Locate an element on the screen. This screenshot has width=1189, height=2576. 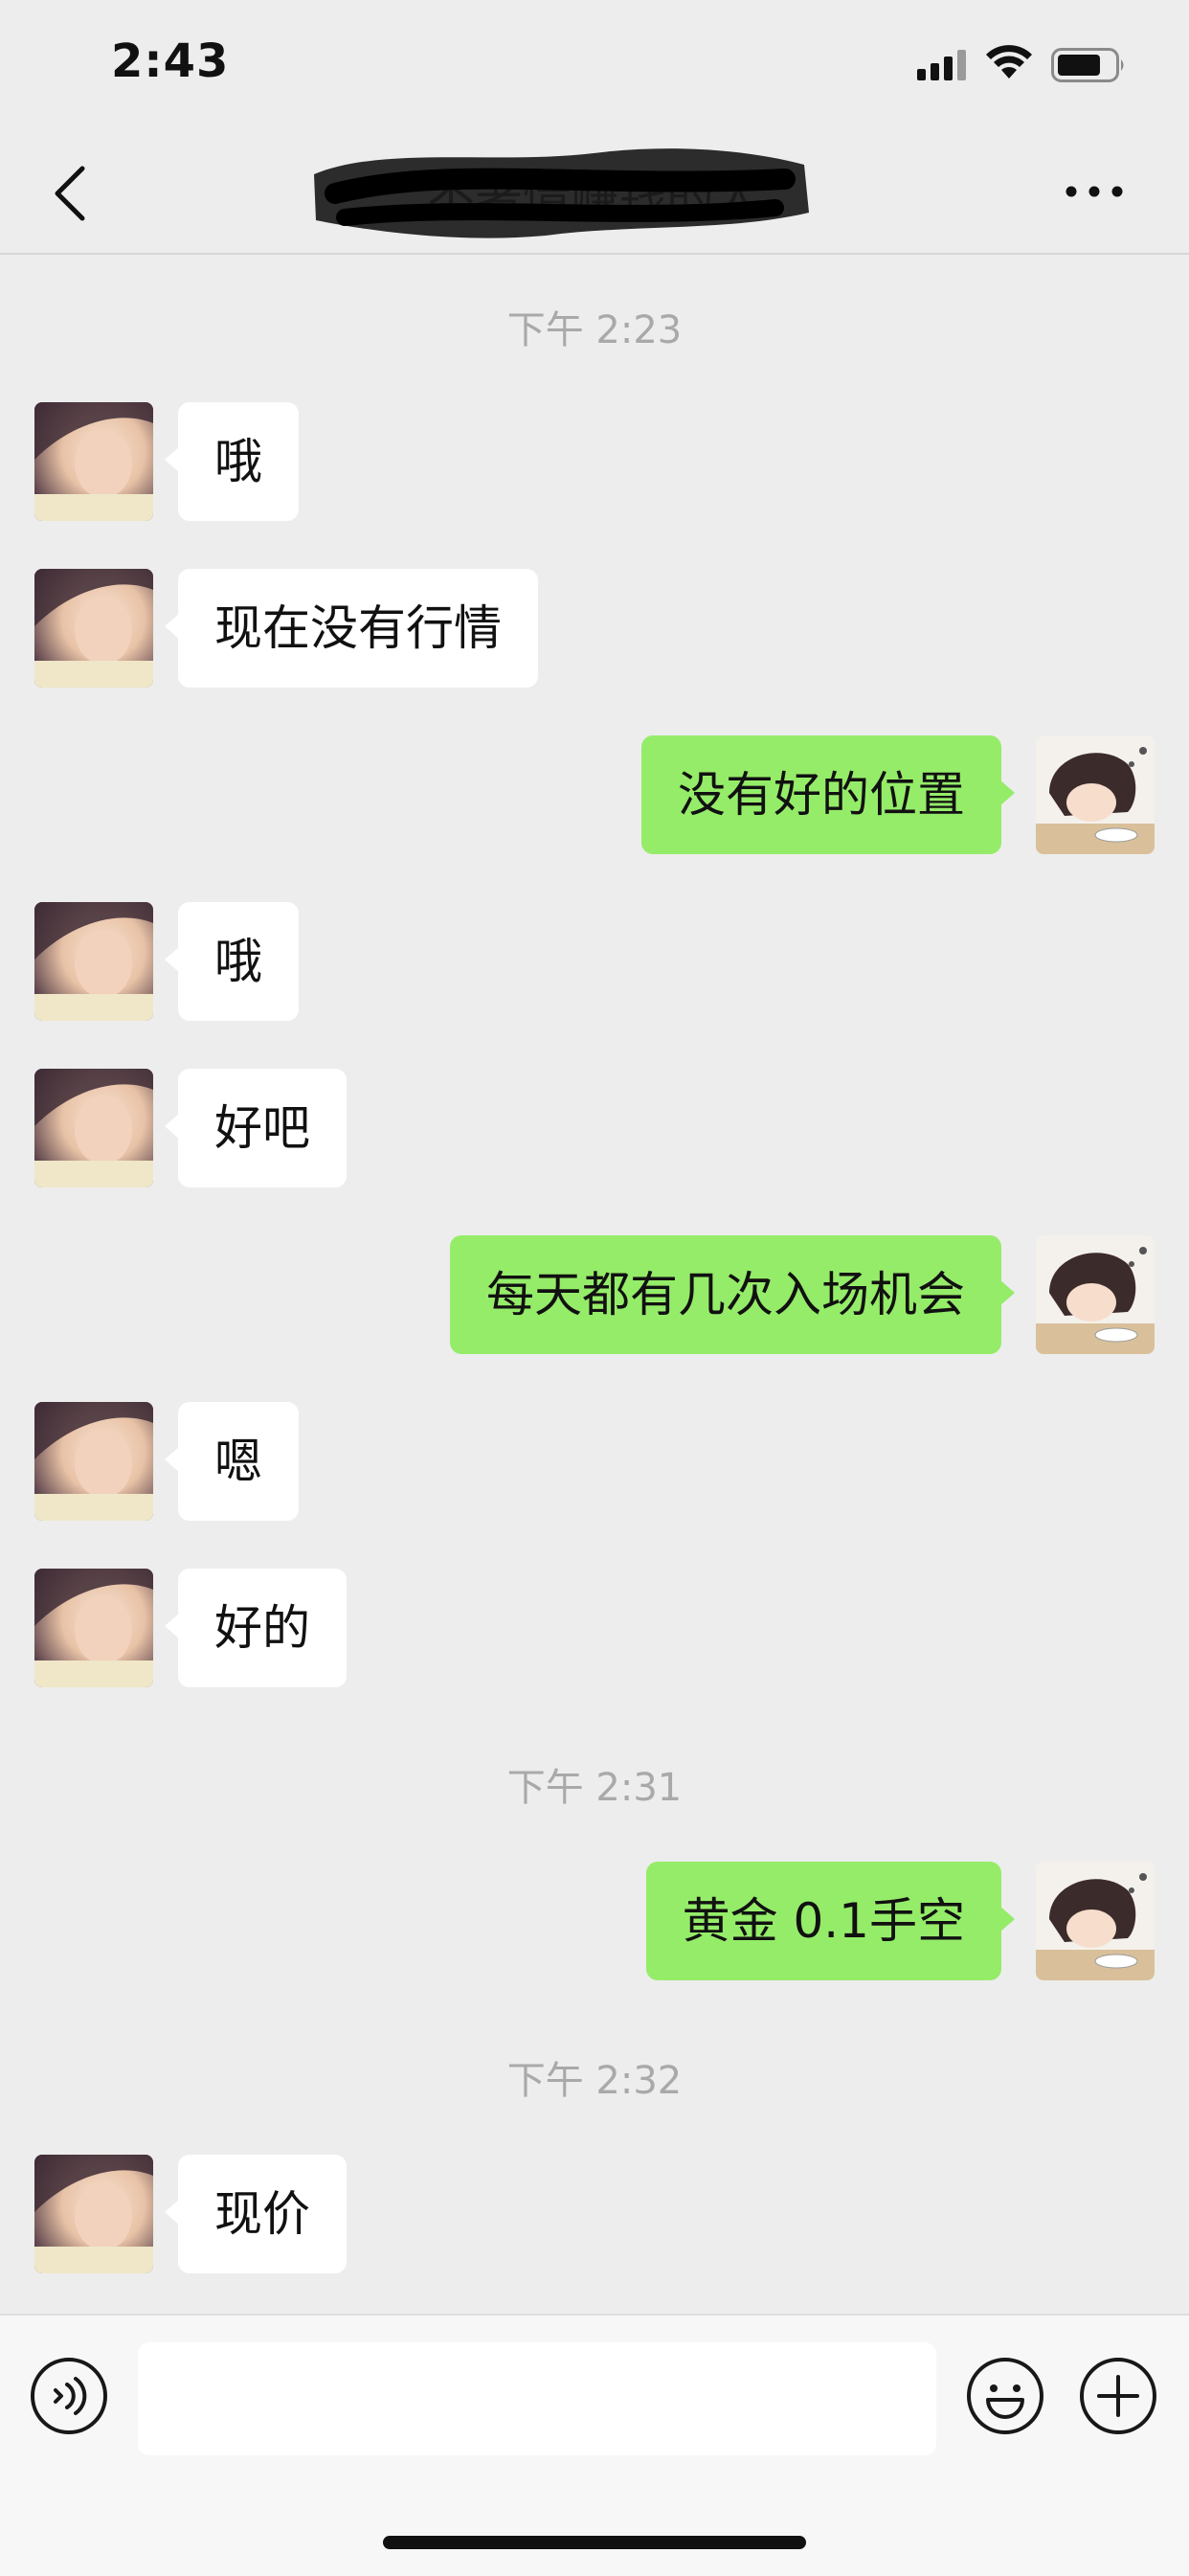
outgoing-message: 黄金 0.1手空 is located at coordinates (830, 1921).